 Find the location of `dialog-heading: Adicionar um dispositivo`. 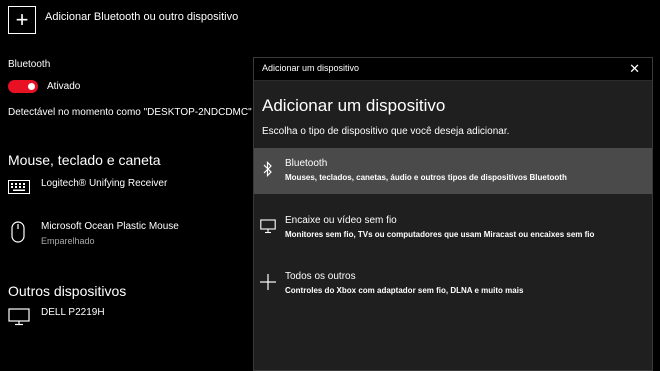

dialog-heading: Adicionar um dispositivo is located at coordinates (354, 105).